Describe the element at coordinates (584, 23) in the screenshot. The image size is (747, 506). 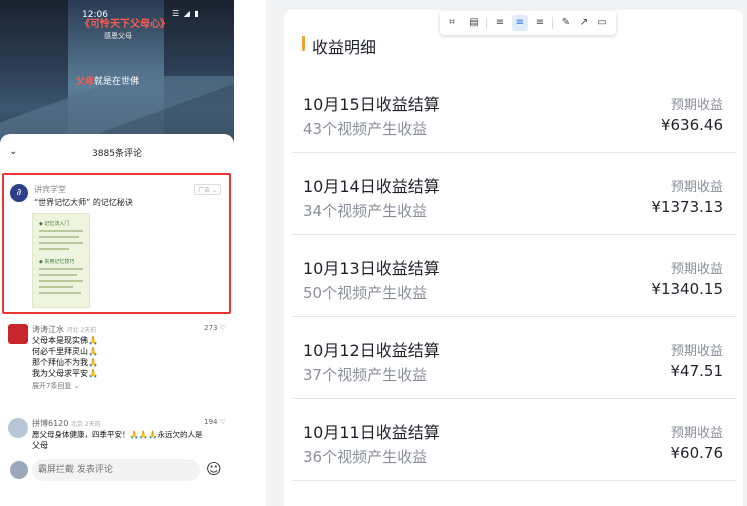
I see `share-icon: ↗` at that location.